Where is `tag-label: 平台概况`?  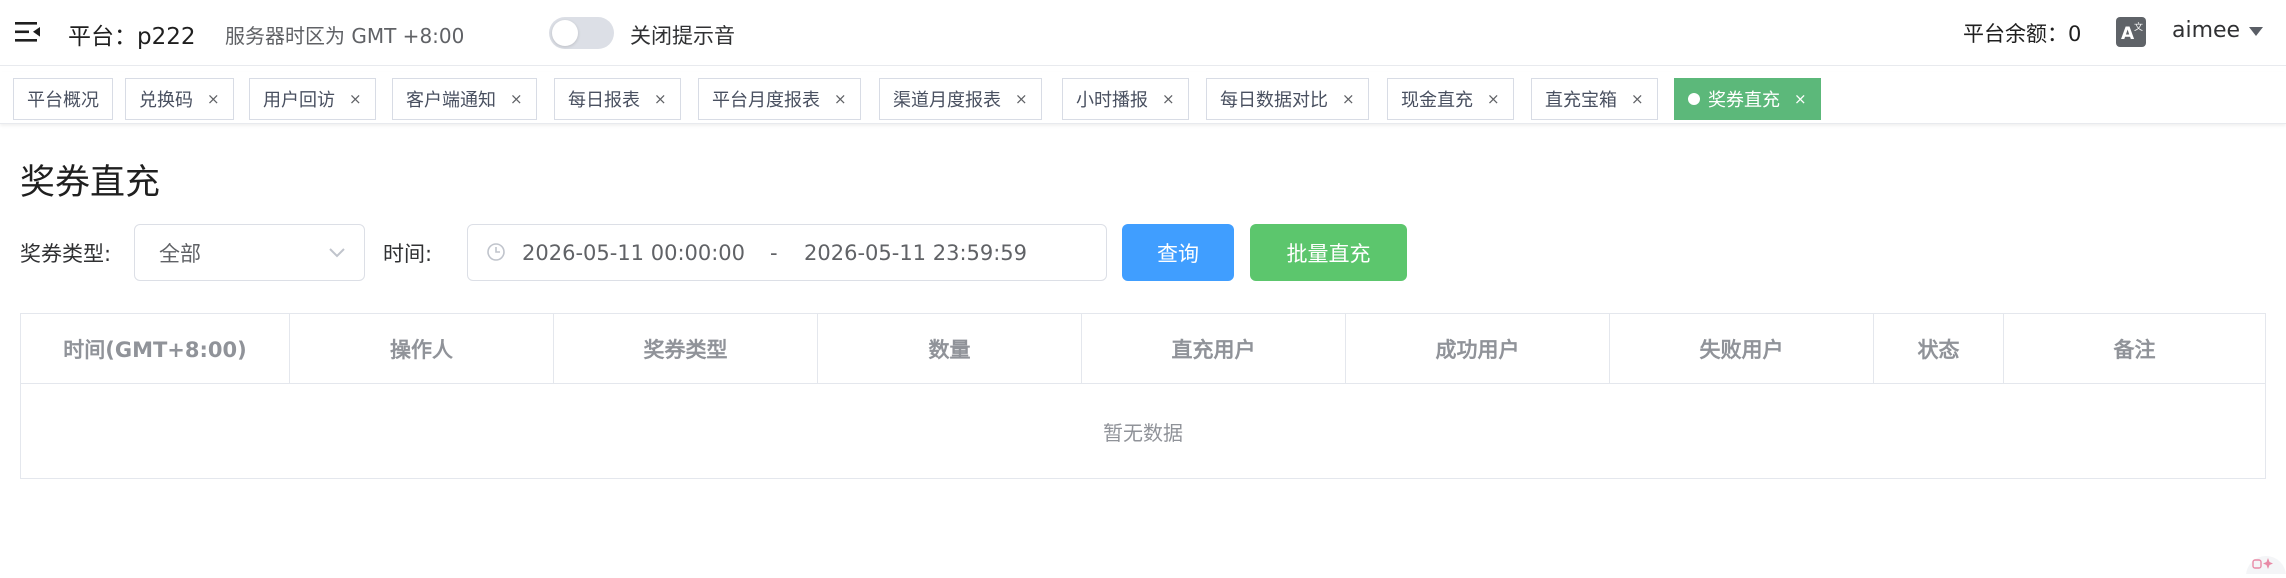 tag-label: 平台概况 is located at coordinates (63, 100).